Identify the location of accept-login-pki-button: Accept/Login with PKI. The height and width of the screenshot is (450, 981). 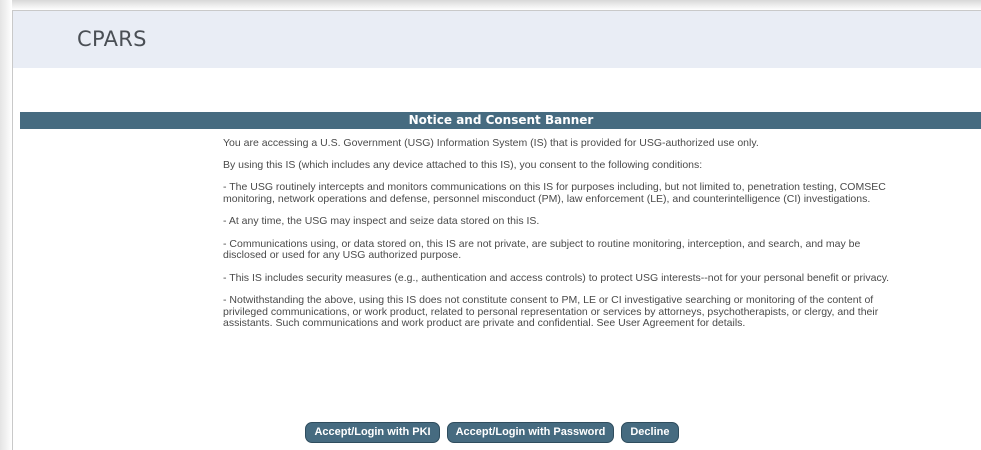
(372, 432).